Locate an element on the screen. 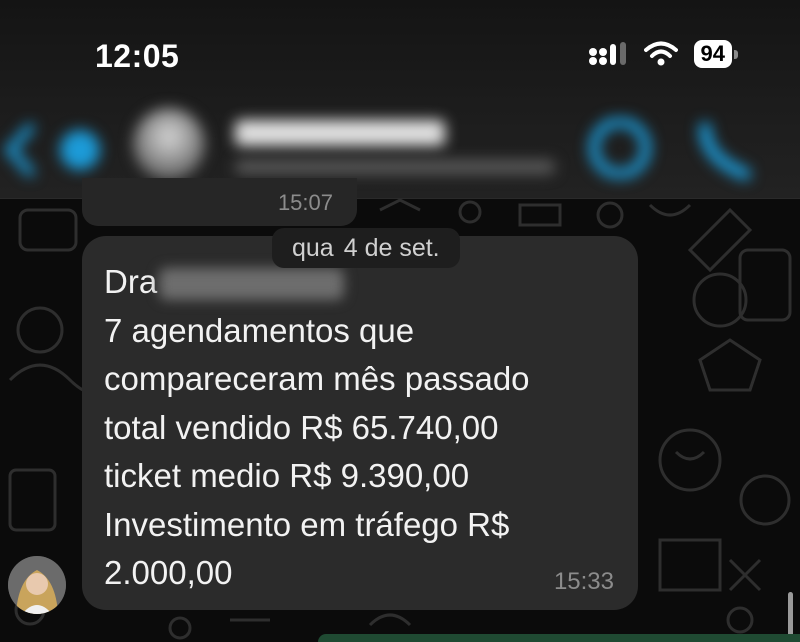 The image size is (800, 642). message-line: compareceram mês passado is located at coordinates (317, 378).